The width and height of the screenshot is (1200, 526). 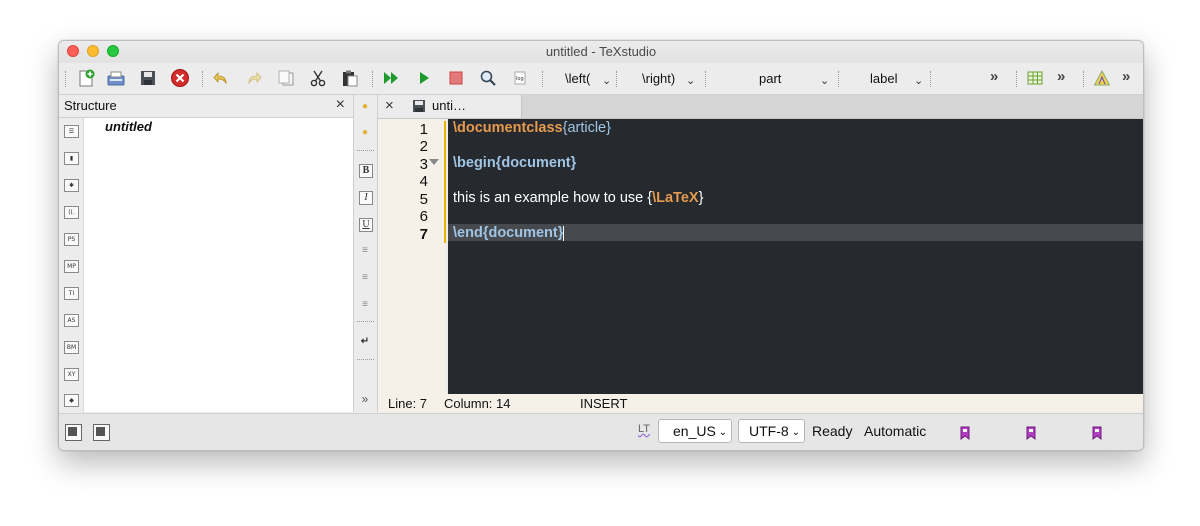 I want to click on align-right-icon: ≡, so click(x=365, y=305).